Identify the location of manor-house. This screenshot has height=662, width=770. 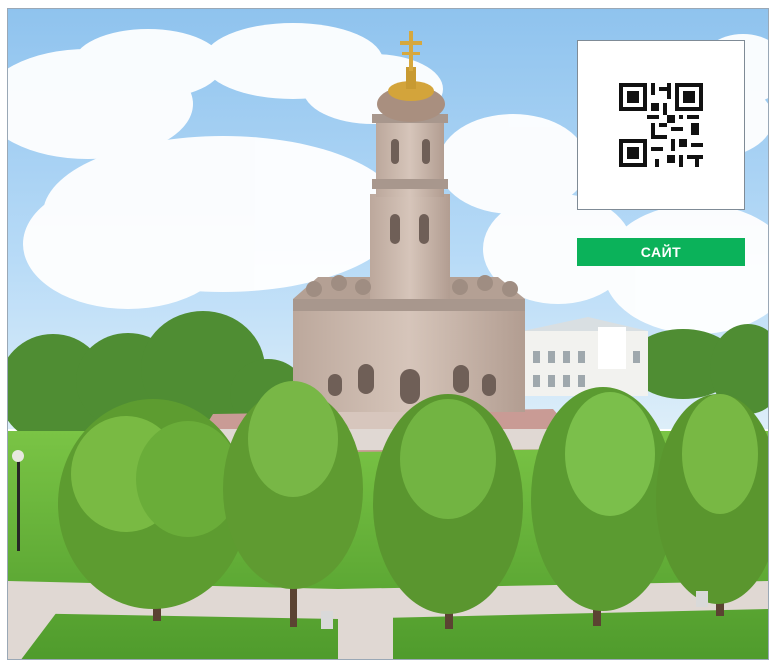
(585, 356).